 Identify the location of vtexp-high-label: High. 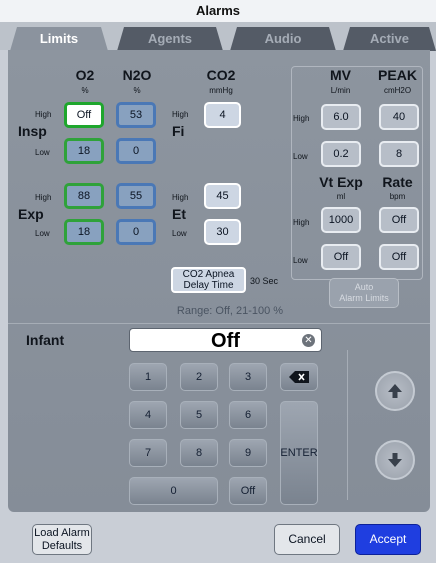
(301, 222).